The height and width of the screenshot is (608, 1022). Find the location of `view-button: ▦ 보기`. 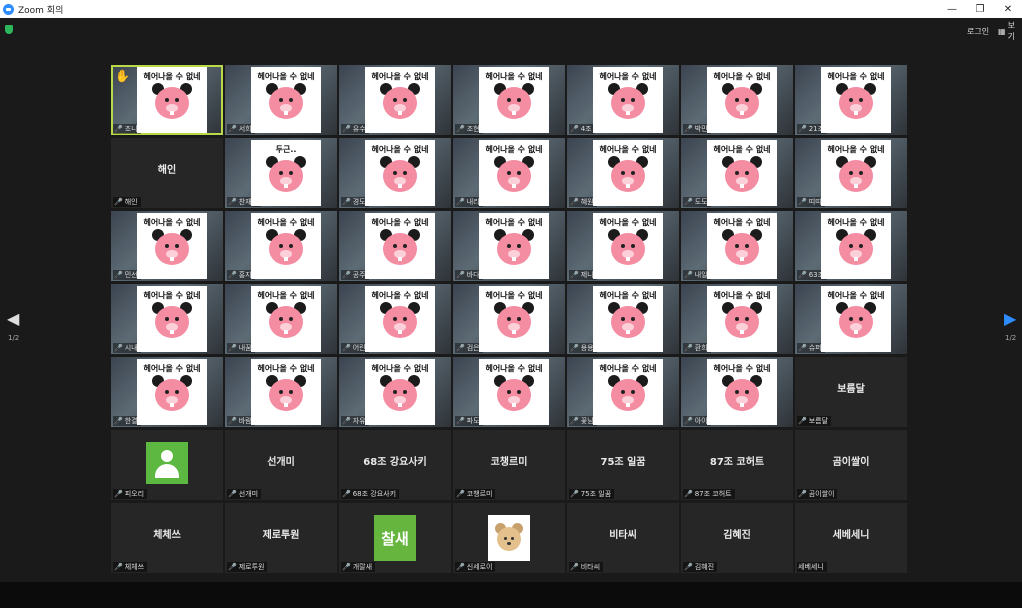

view-button: ▦ 보기 is located at coordinates (1008, 31).